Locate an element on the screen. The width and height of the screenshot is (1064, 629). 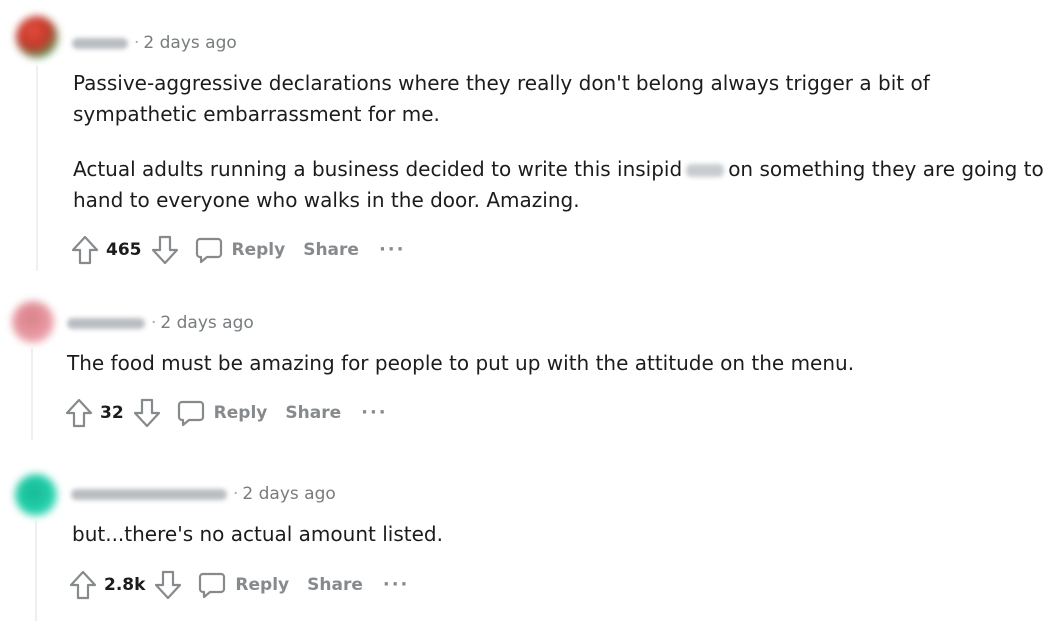
vote-count: 32 is located at coordinates (112, 413).